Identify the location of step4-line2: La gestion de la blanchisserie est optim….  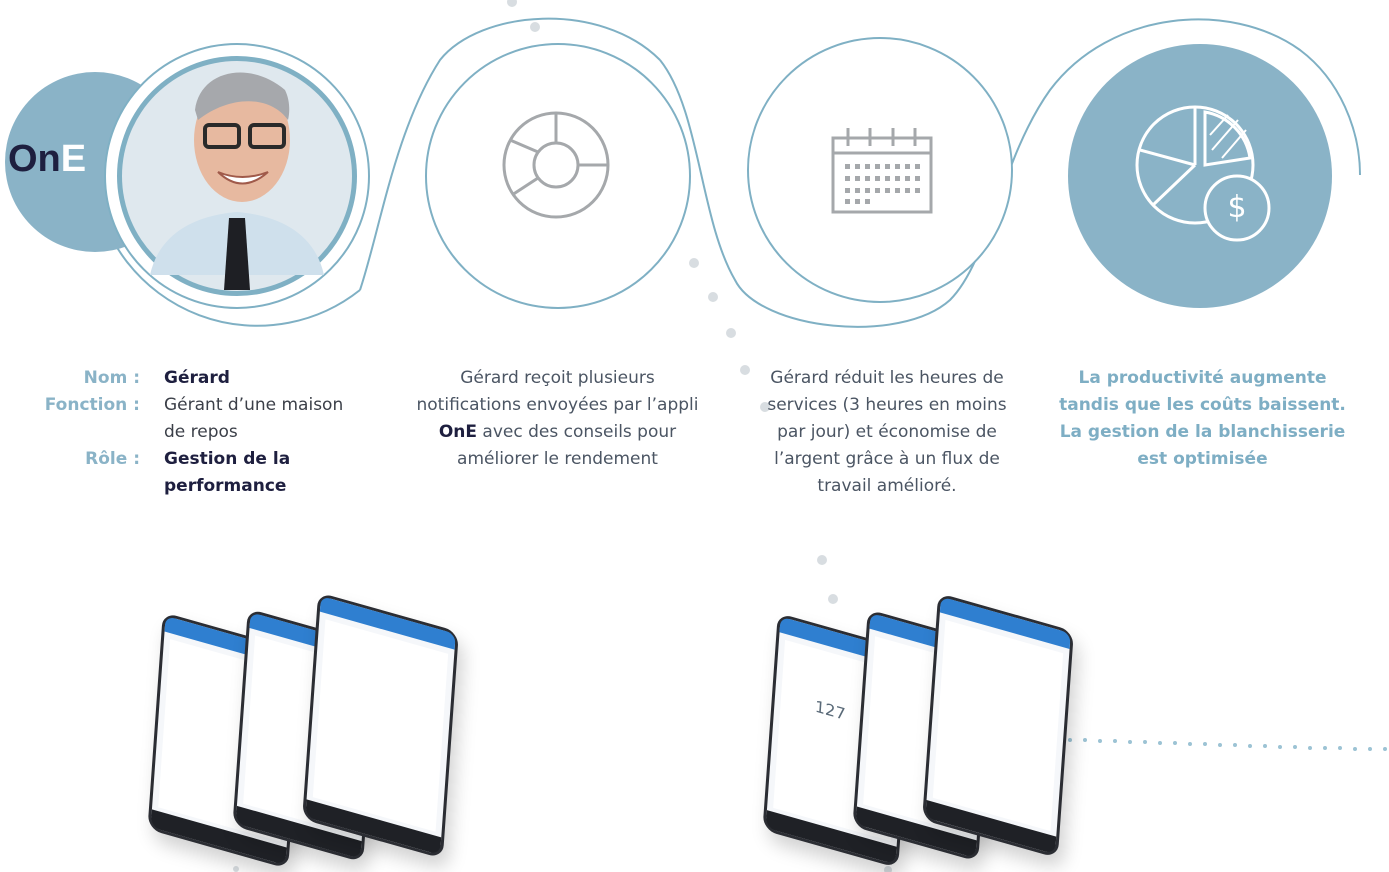
(1202, 445).